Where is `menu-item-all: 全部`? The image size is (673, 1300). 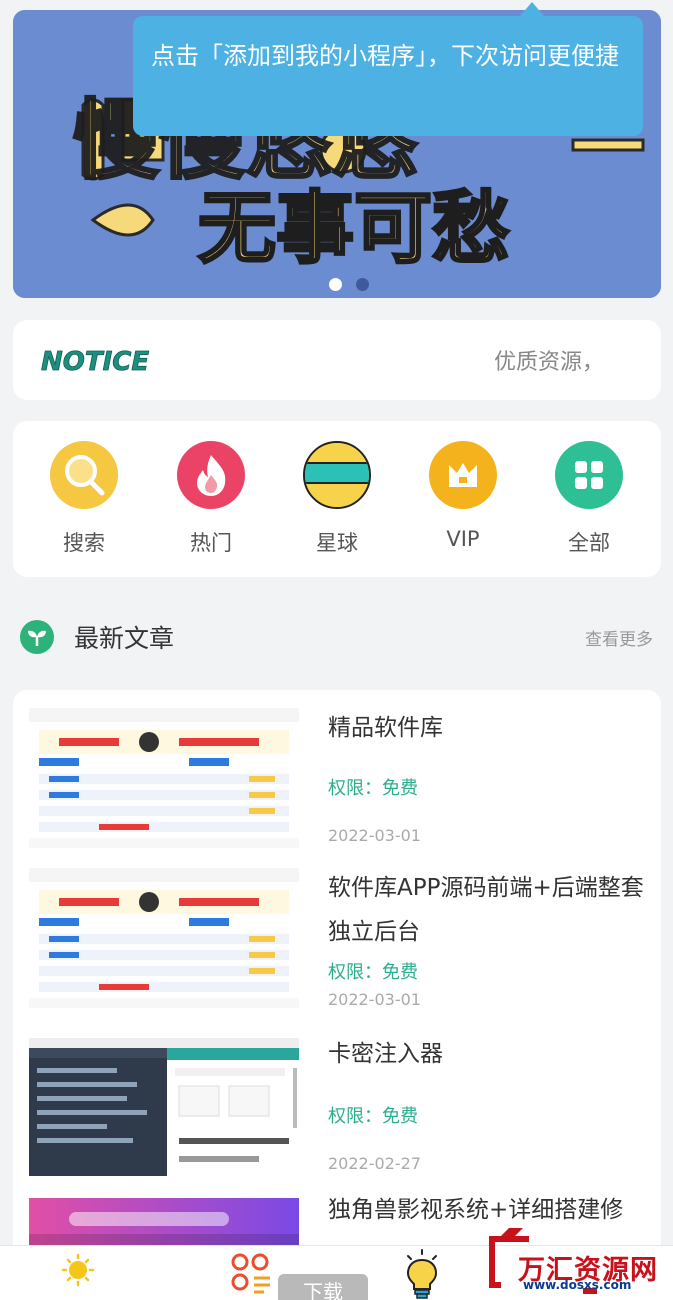 menu-item-all: 全部 is located at coordinates (589, 499).